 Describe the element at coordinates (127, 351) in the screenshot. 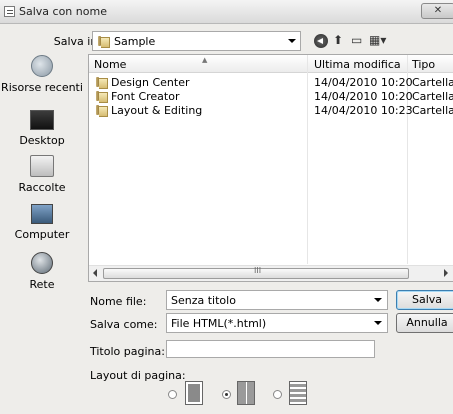

I see `page-title-label: Titolo pagina:` at that location.